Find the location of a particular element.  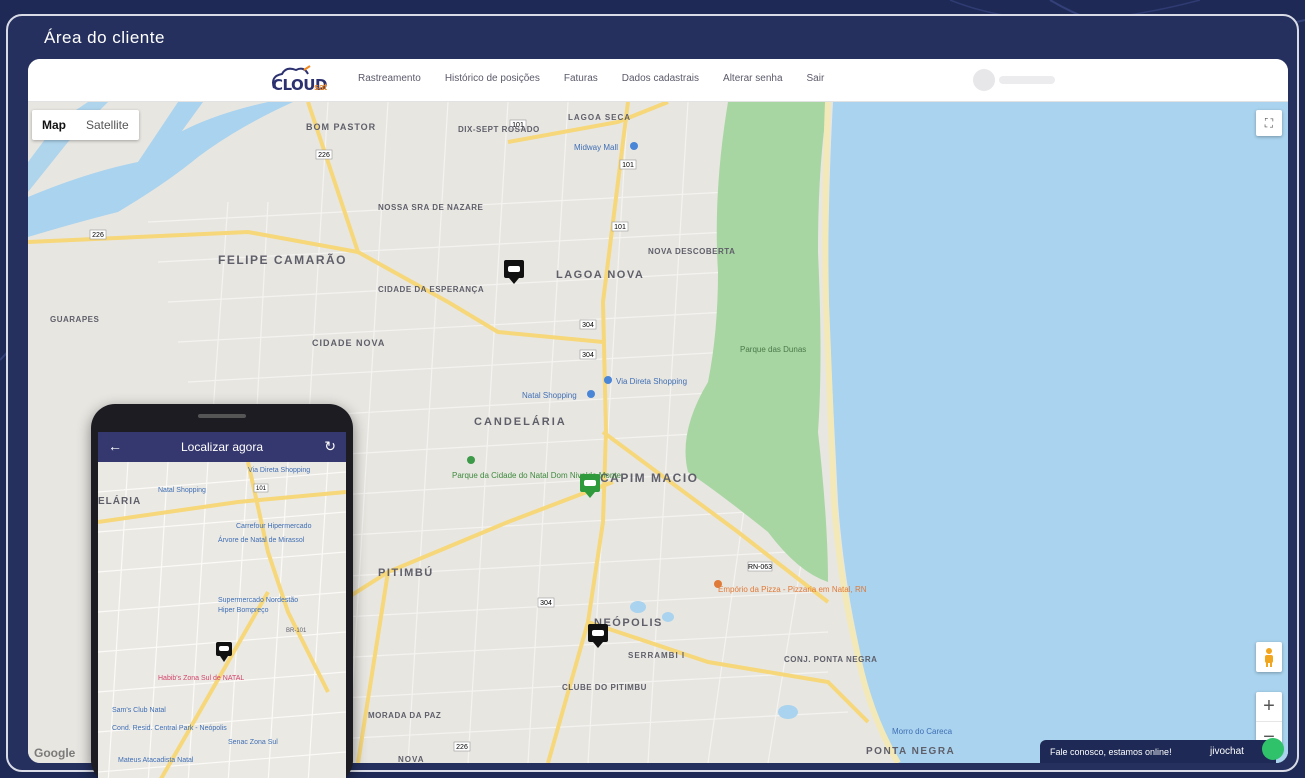

map-label: LAGOA NOVA is located at coordinates (600, 275).